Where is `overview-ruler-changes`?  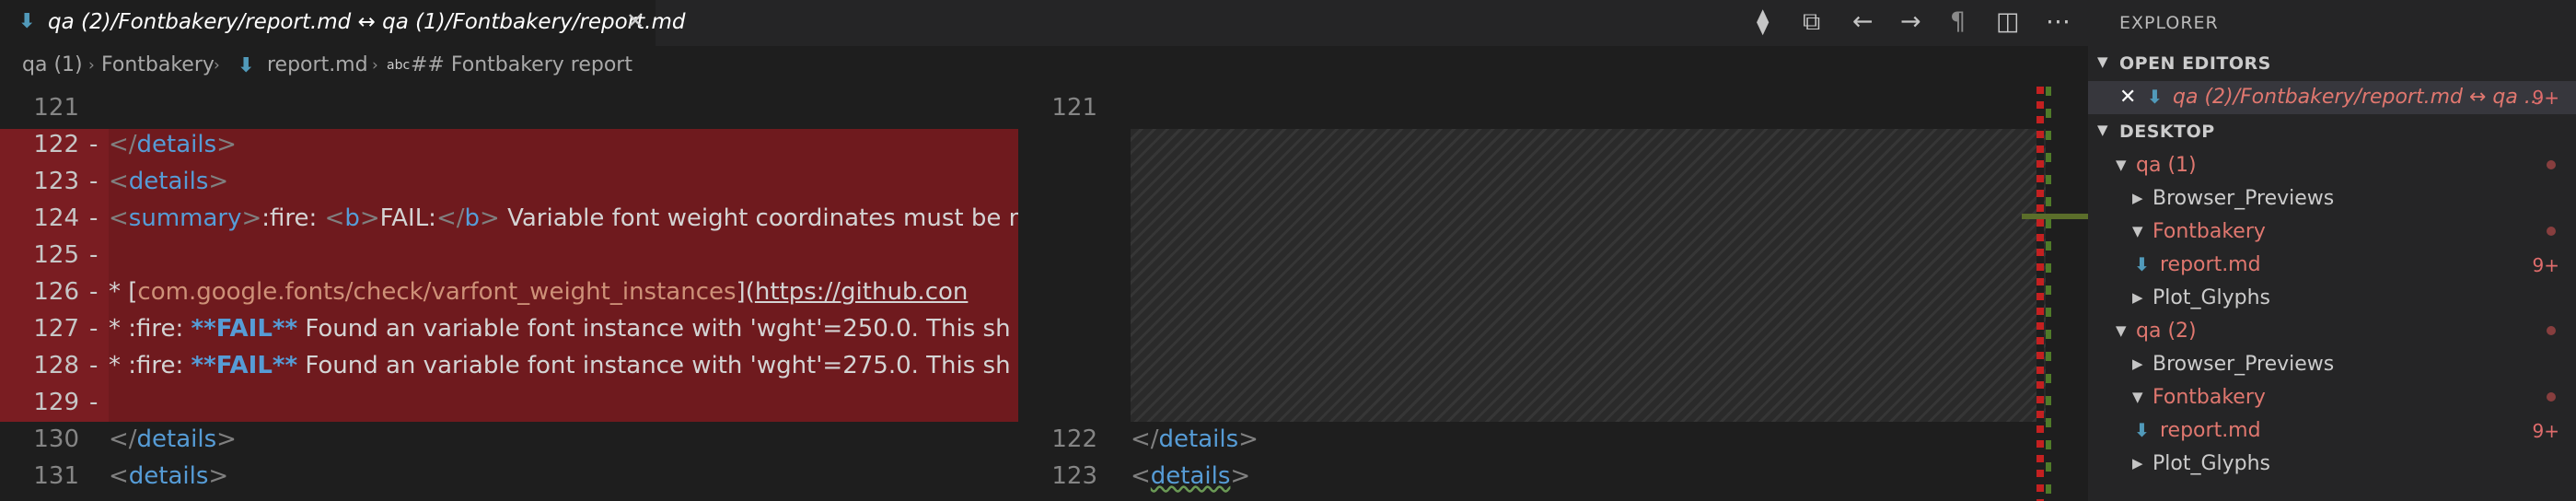
overview-ruler-changes is located at coordinates (2048, 294).